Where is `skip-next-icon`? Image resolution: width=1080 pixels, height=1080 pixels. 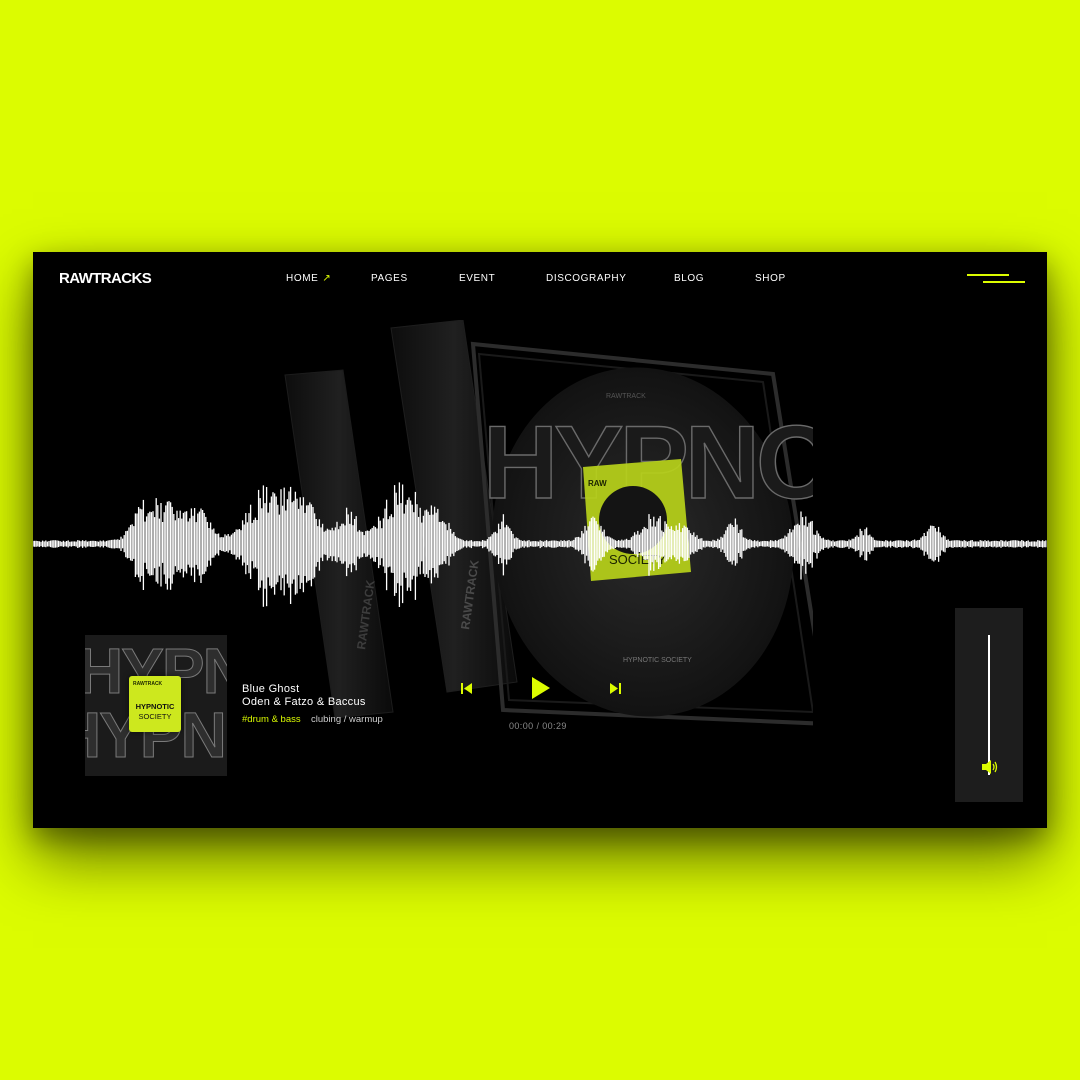
skip-next-icon is located at coordinates (615, 688).